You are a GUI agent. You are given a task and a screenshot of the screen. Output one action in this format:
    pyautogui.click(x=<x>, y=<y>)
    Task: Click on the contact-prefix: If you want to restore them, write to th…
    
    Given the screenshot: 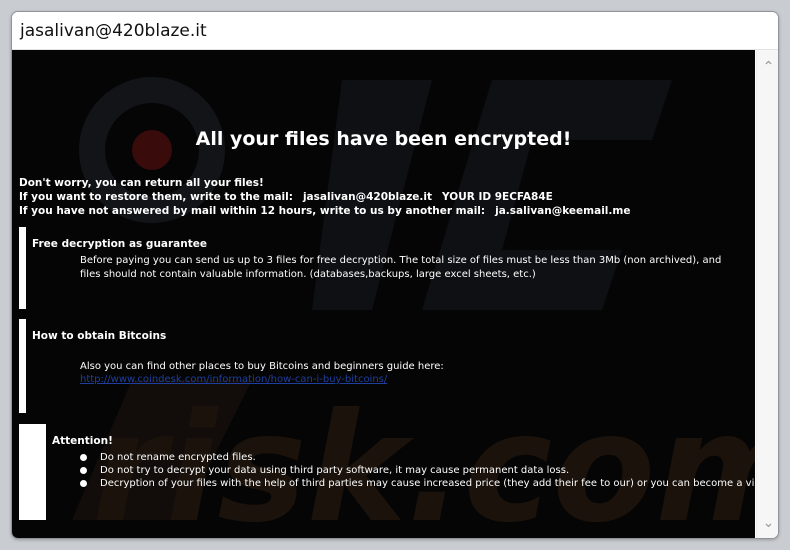 What is the action you would take?
    pyautogui.click(x=156, y=197)
    